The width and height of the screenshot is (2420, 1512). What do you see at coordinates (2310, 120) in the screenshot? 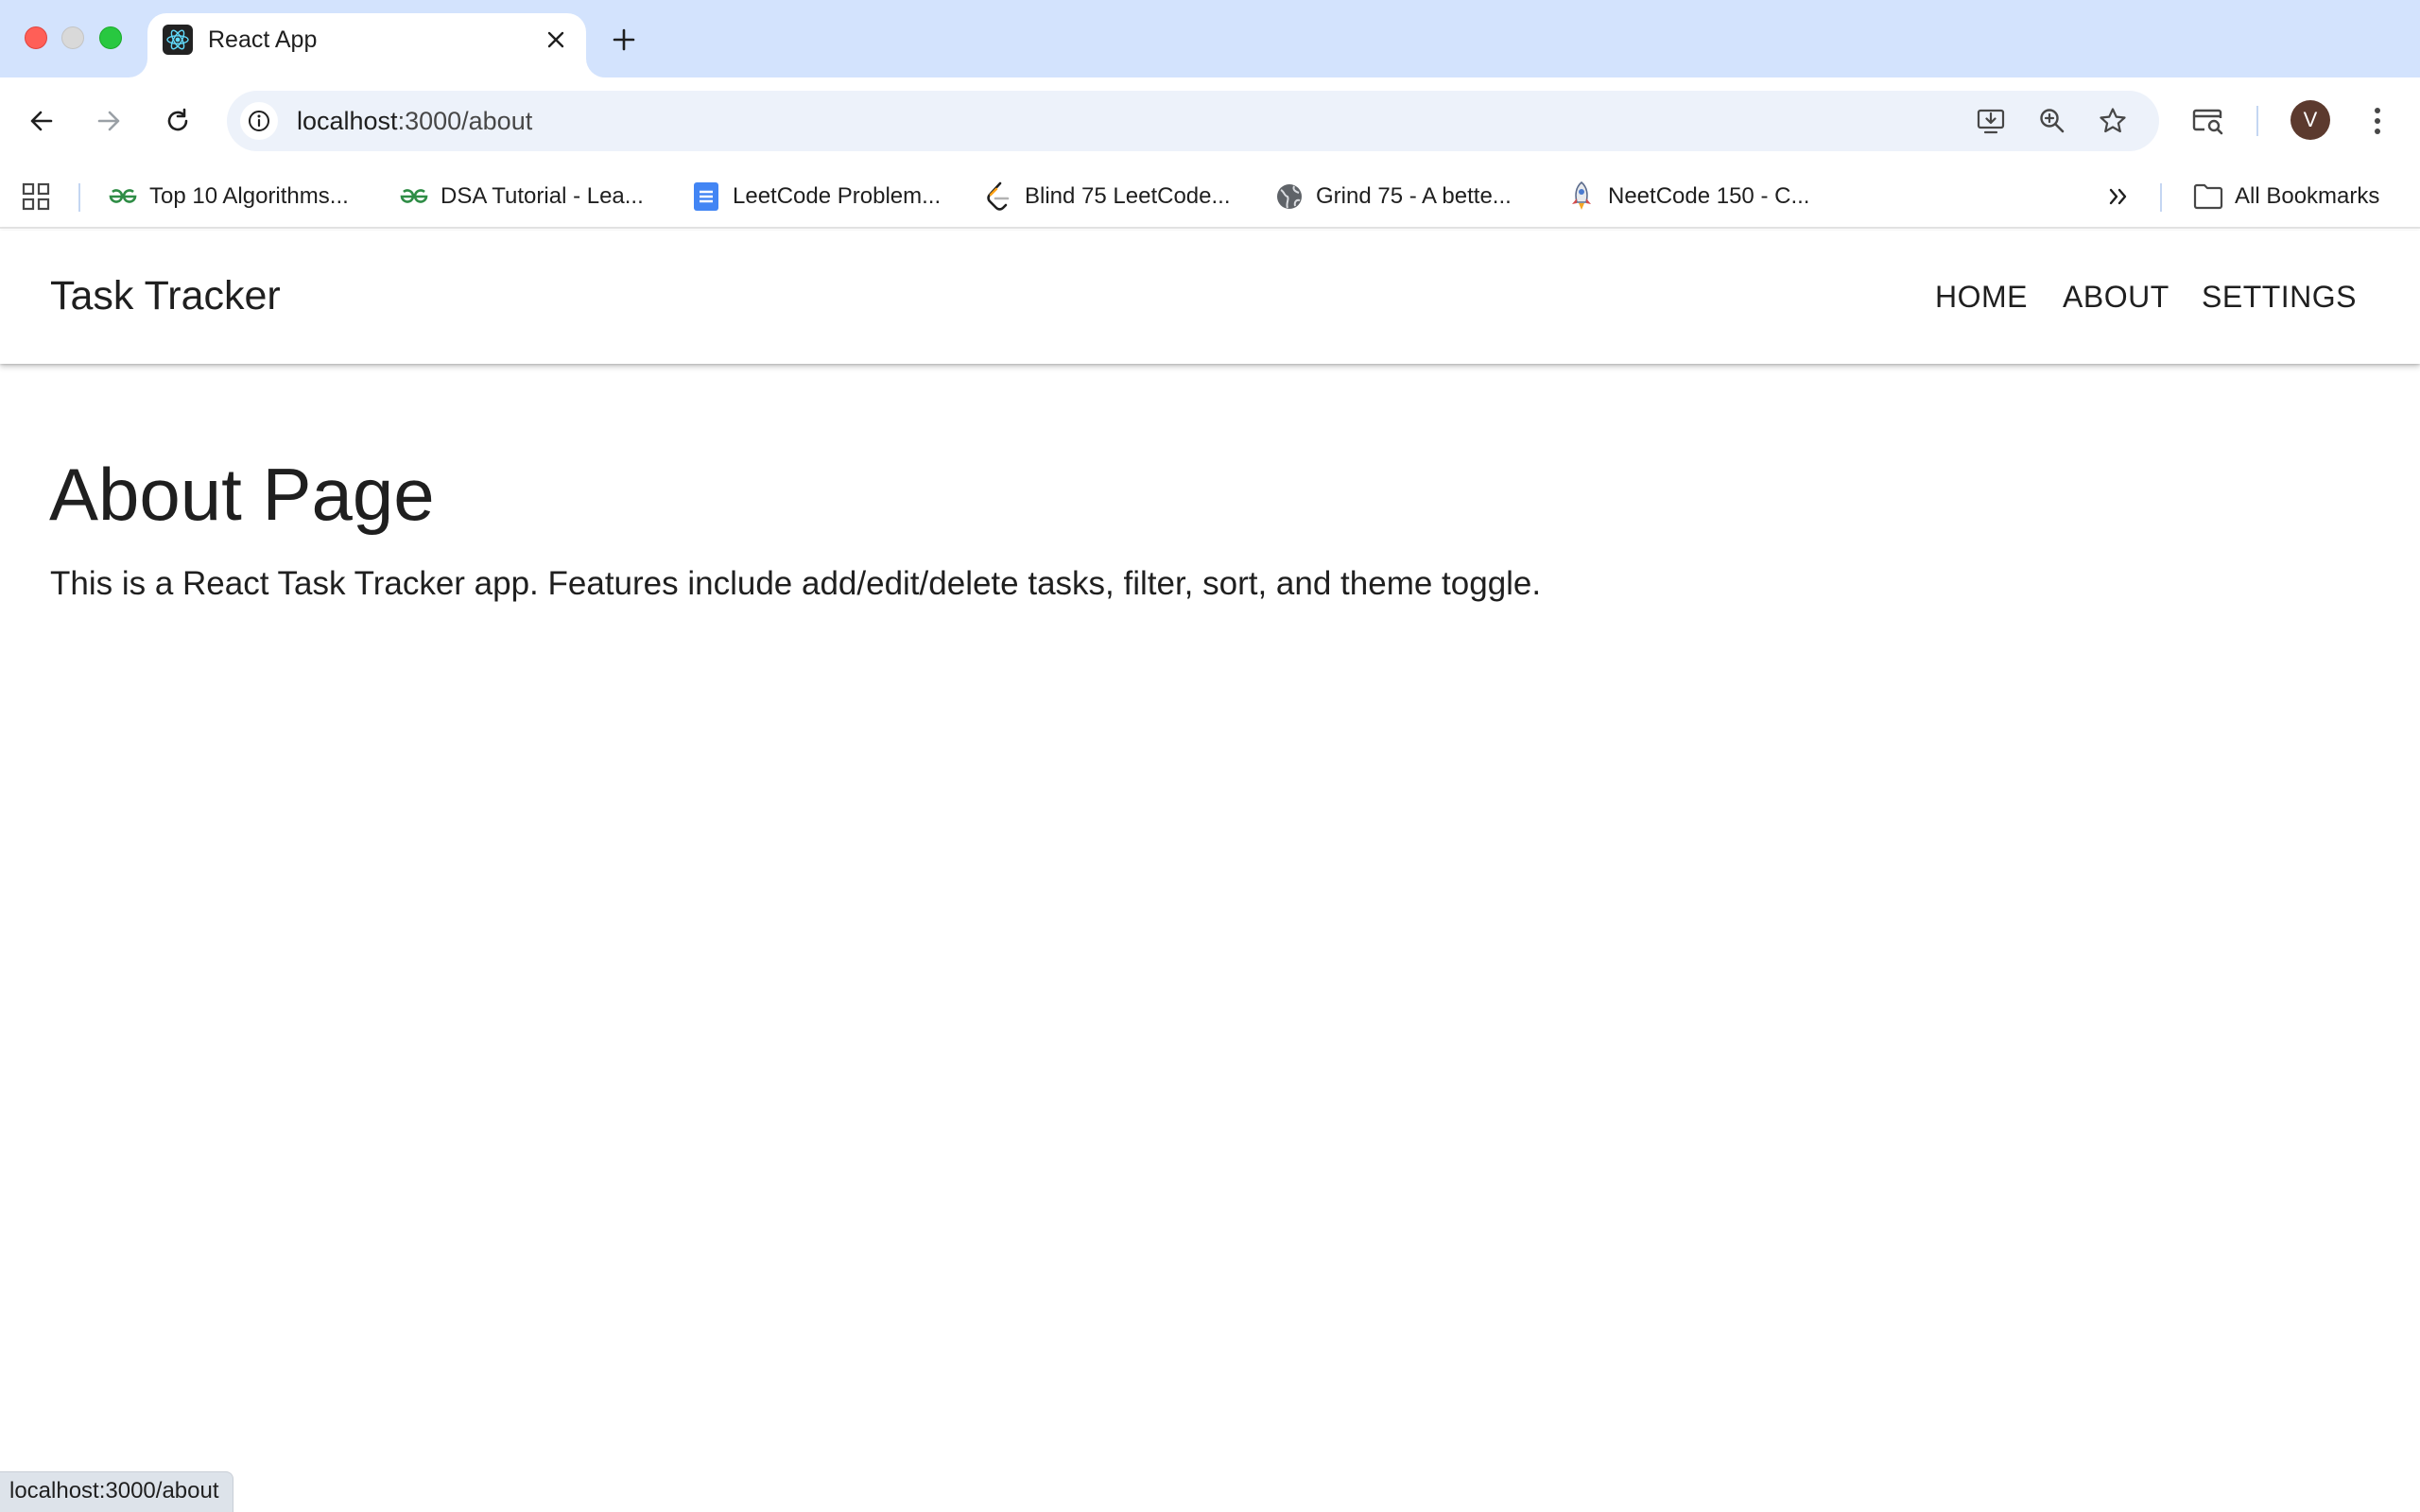
I see `profile-avatar: V` at bounding box center [2310, 120].